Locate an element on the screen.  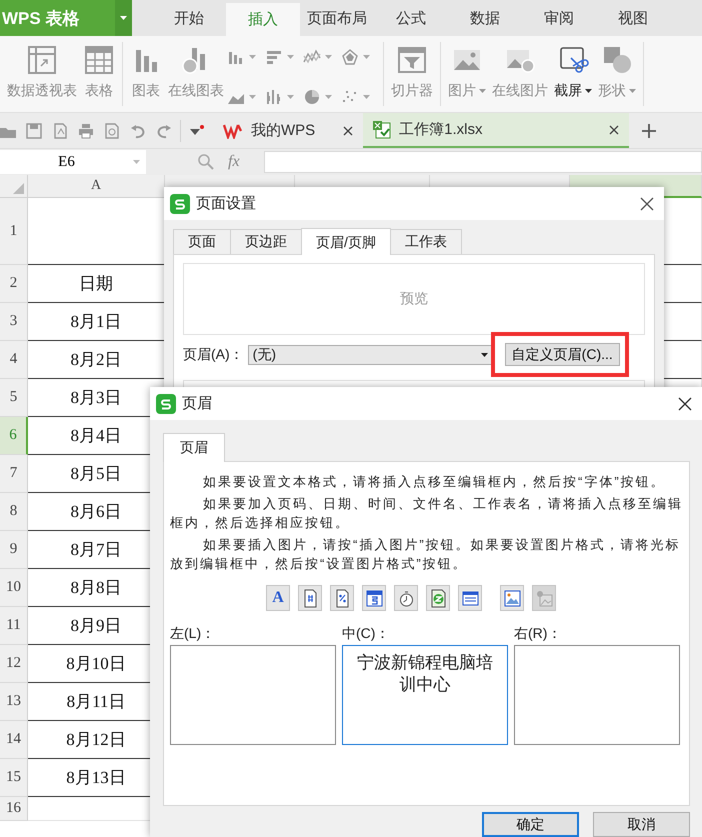
row-header: 10 is located at coordinates (14, 588).